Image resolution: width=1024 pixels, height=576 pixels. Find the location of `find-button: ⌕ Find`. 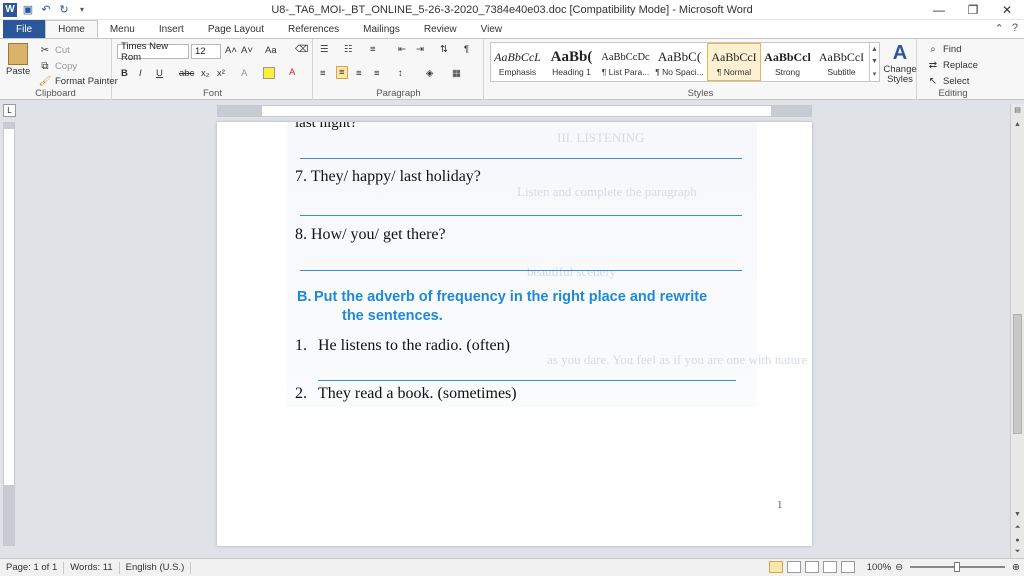

find-button: ⌕ Find is located at coordinates (943, 49).